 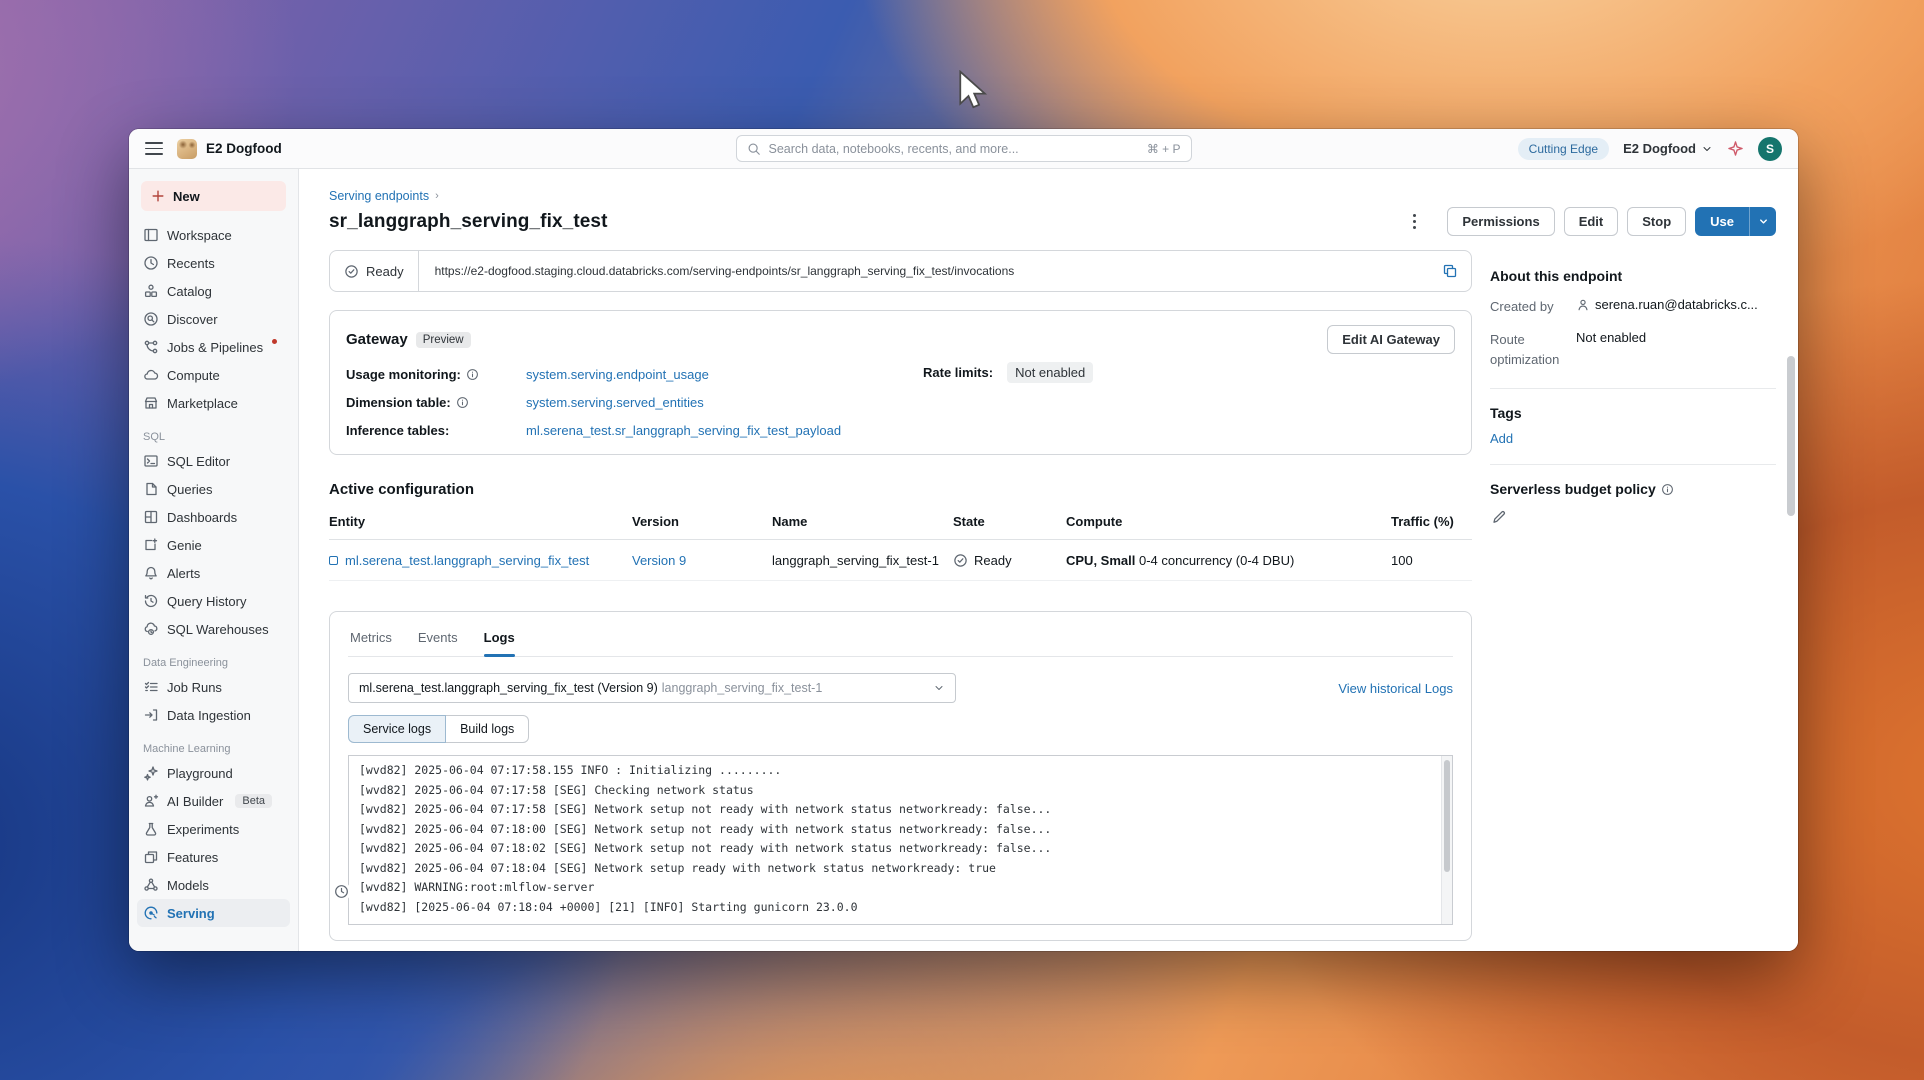 I want to click on copy-icon, so click(x=1450, y=271).